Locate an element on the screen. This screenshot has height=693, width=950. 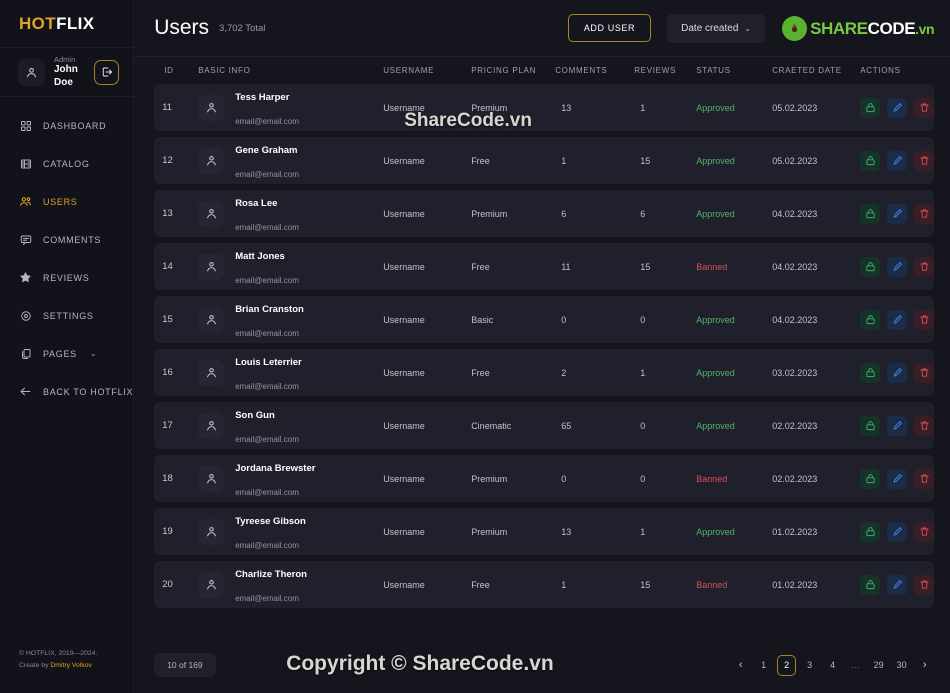
column-header-comments: COMMENTS is located at coordinates (581, 70).